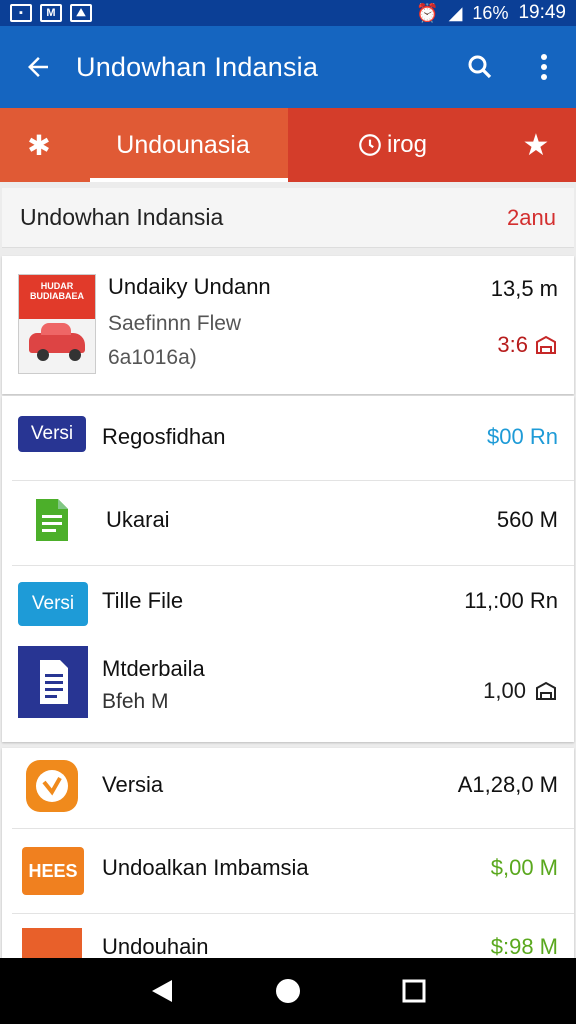 The image size is (576, 1024). What do you see at coordinates (143, 600) in the screenshot?
I see `item-label: Tille File` at bounding box center [143, 600].